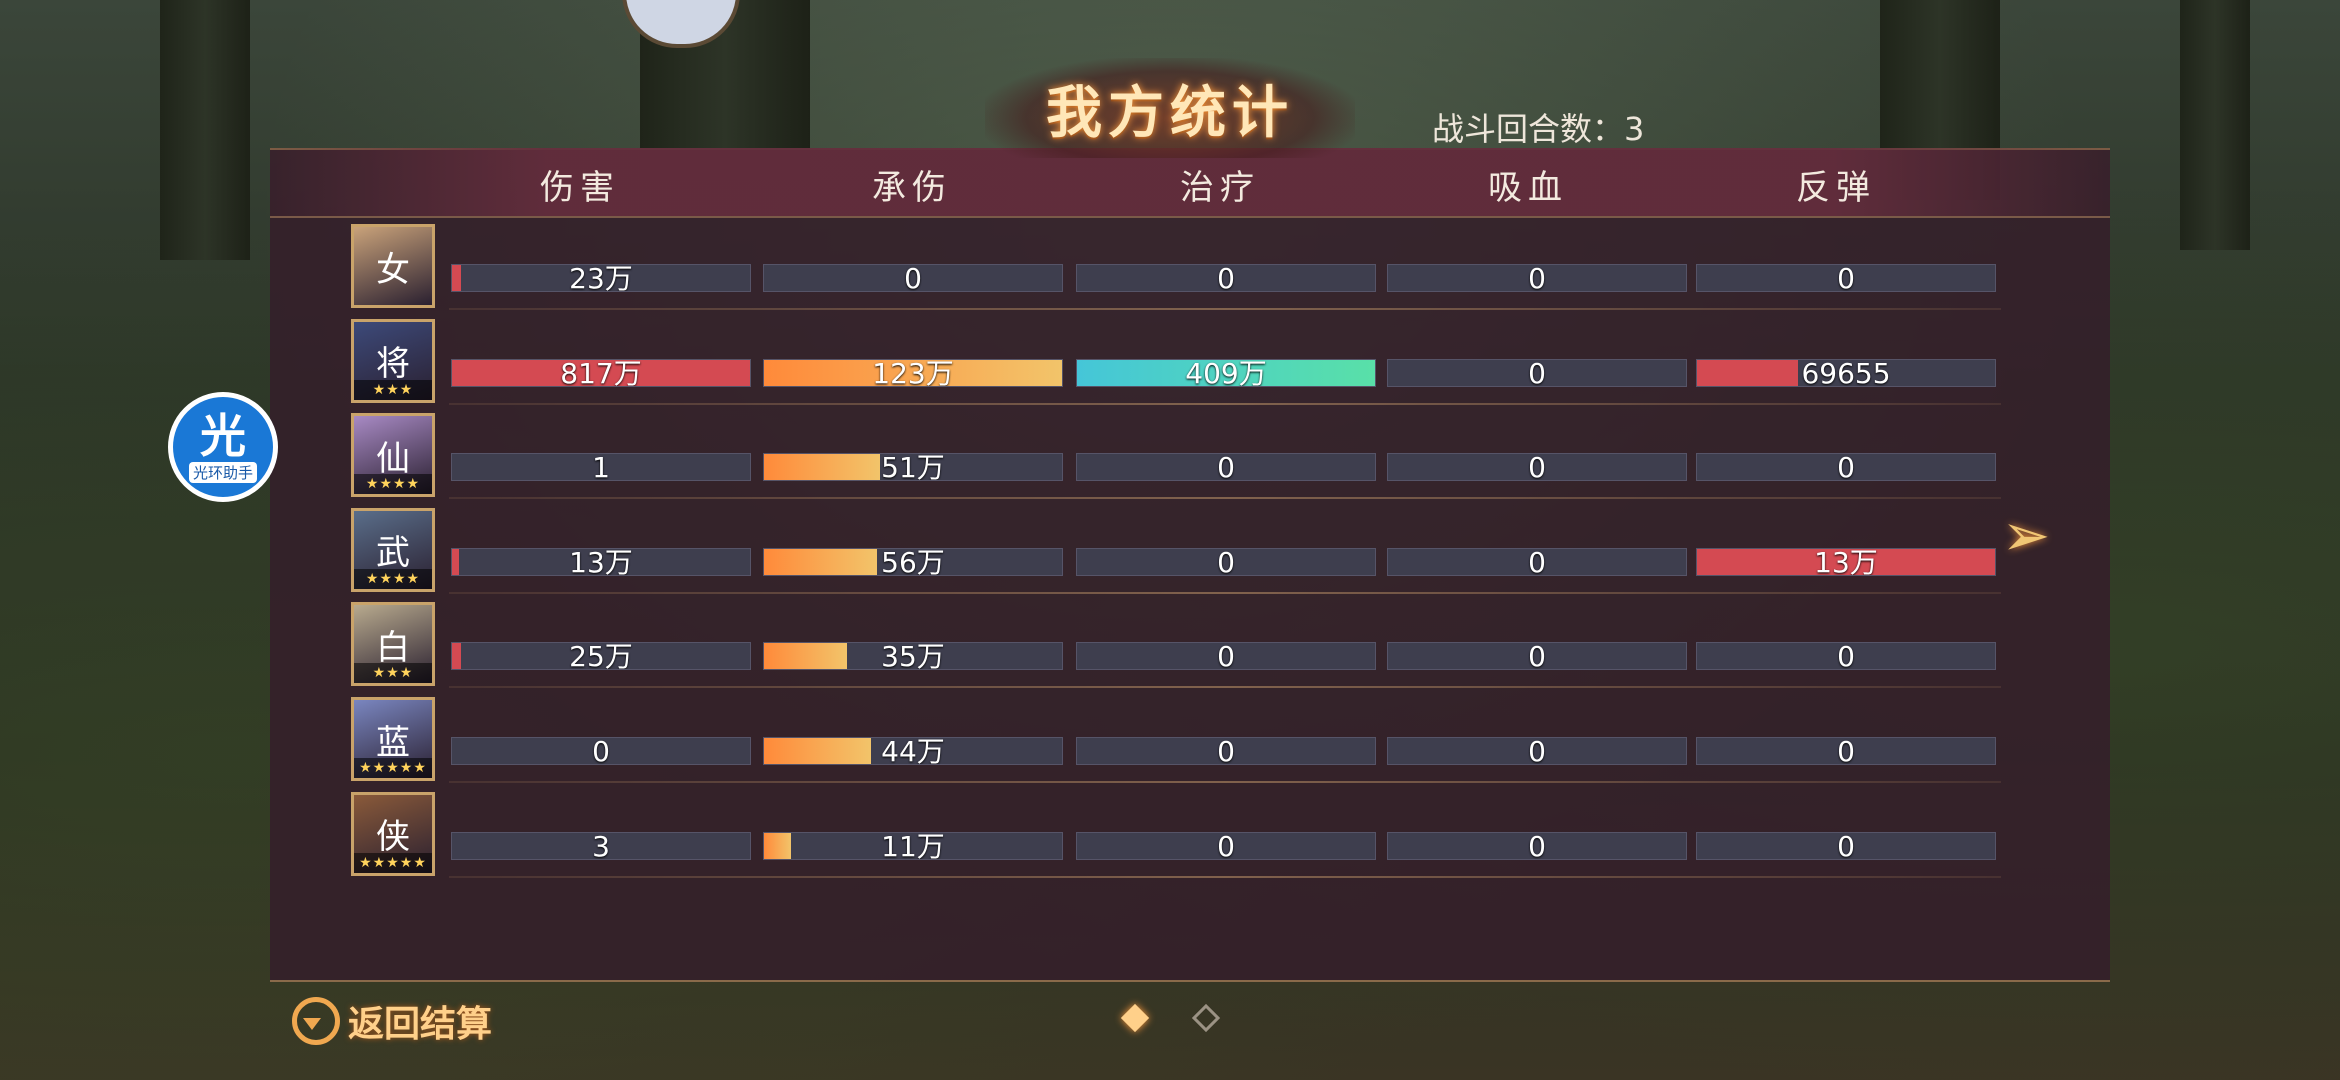  I want to click on stat-bar-damage: 23万, so click(601, 278).